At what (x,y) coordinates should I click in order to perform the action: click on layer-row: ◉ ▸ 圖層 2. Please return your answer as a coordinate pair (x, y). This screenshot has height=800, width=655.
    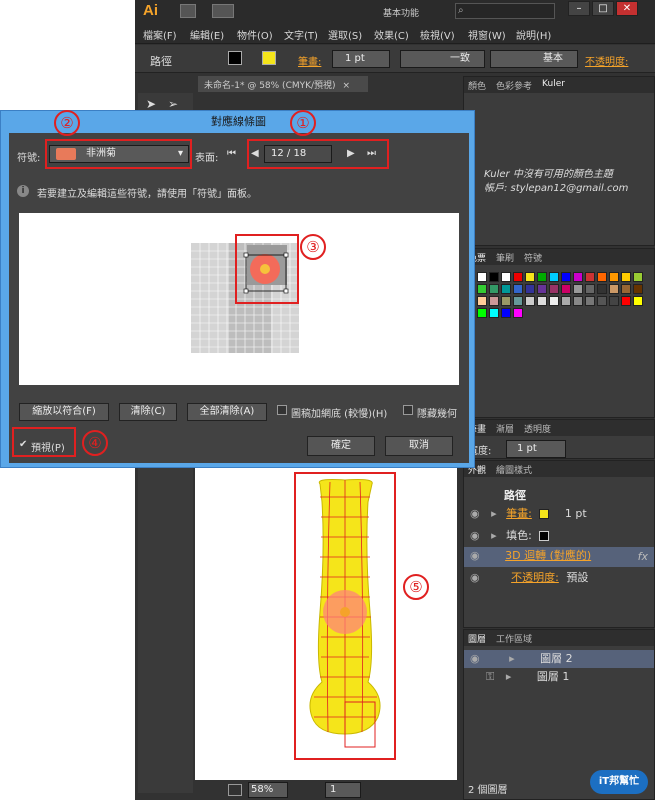
    Looking at the image, I should click on (559, 659).